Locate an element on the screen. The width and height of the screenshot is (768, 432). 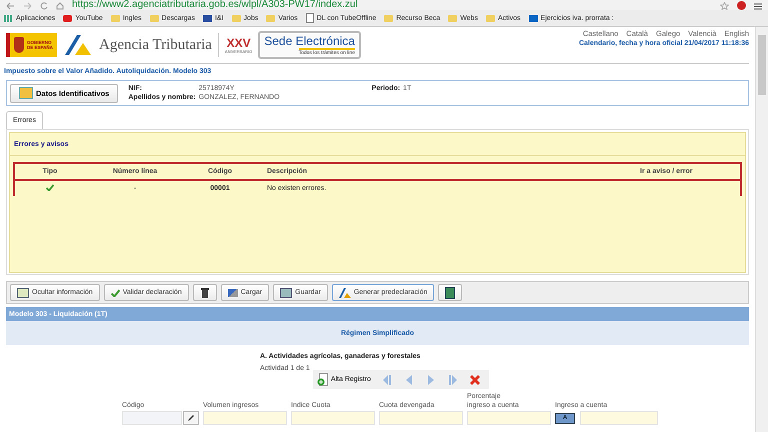
calculator-icon is located at coordinates (450, 292).